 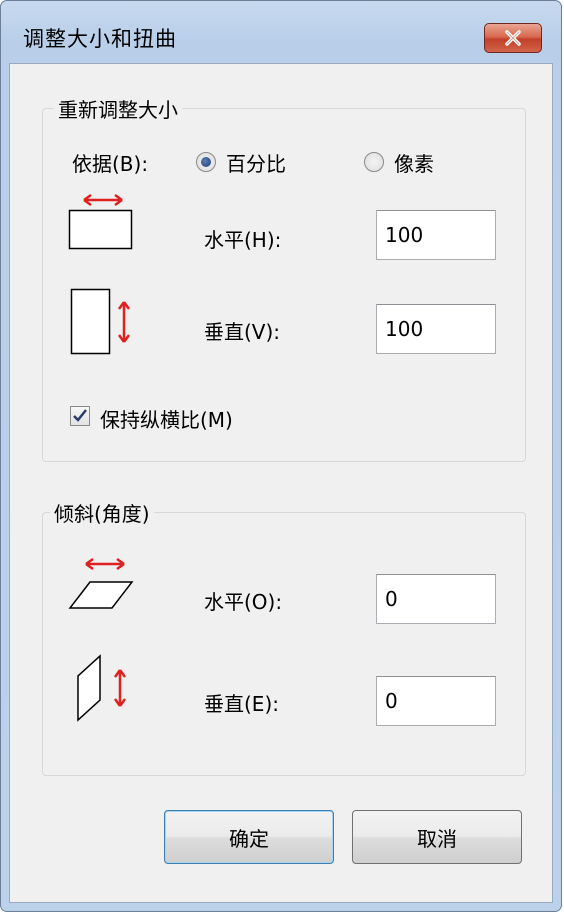 I want to click on keep-aspect-ratio-checkbox, so click(x=80, y=416).